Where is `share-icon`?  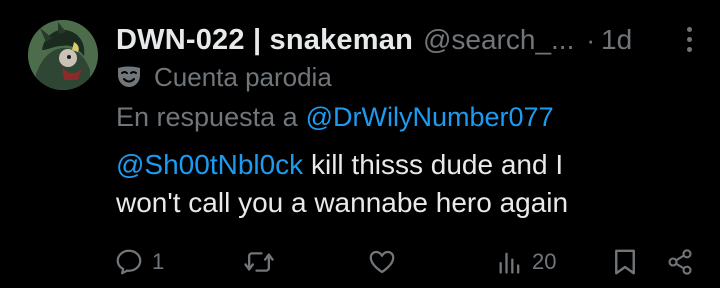
share-icon is located at coordinates (680, 262).